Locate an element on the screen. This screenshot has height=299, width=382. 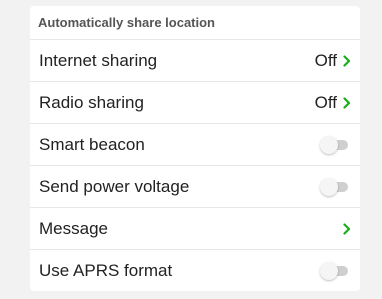
message-control is located at coordinates (347, 228).